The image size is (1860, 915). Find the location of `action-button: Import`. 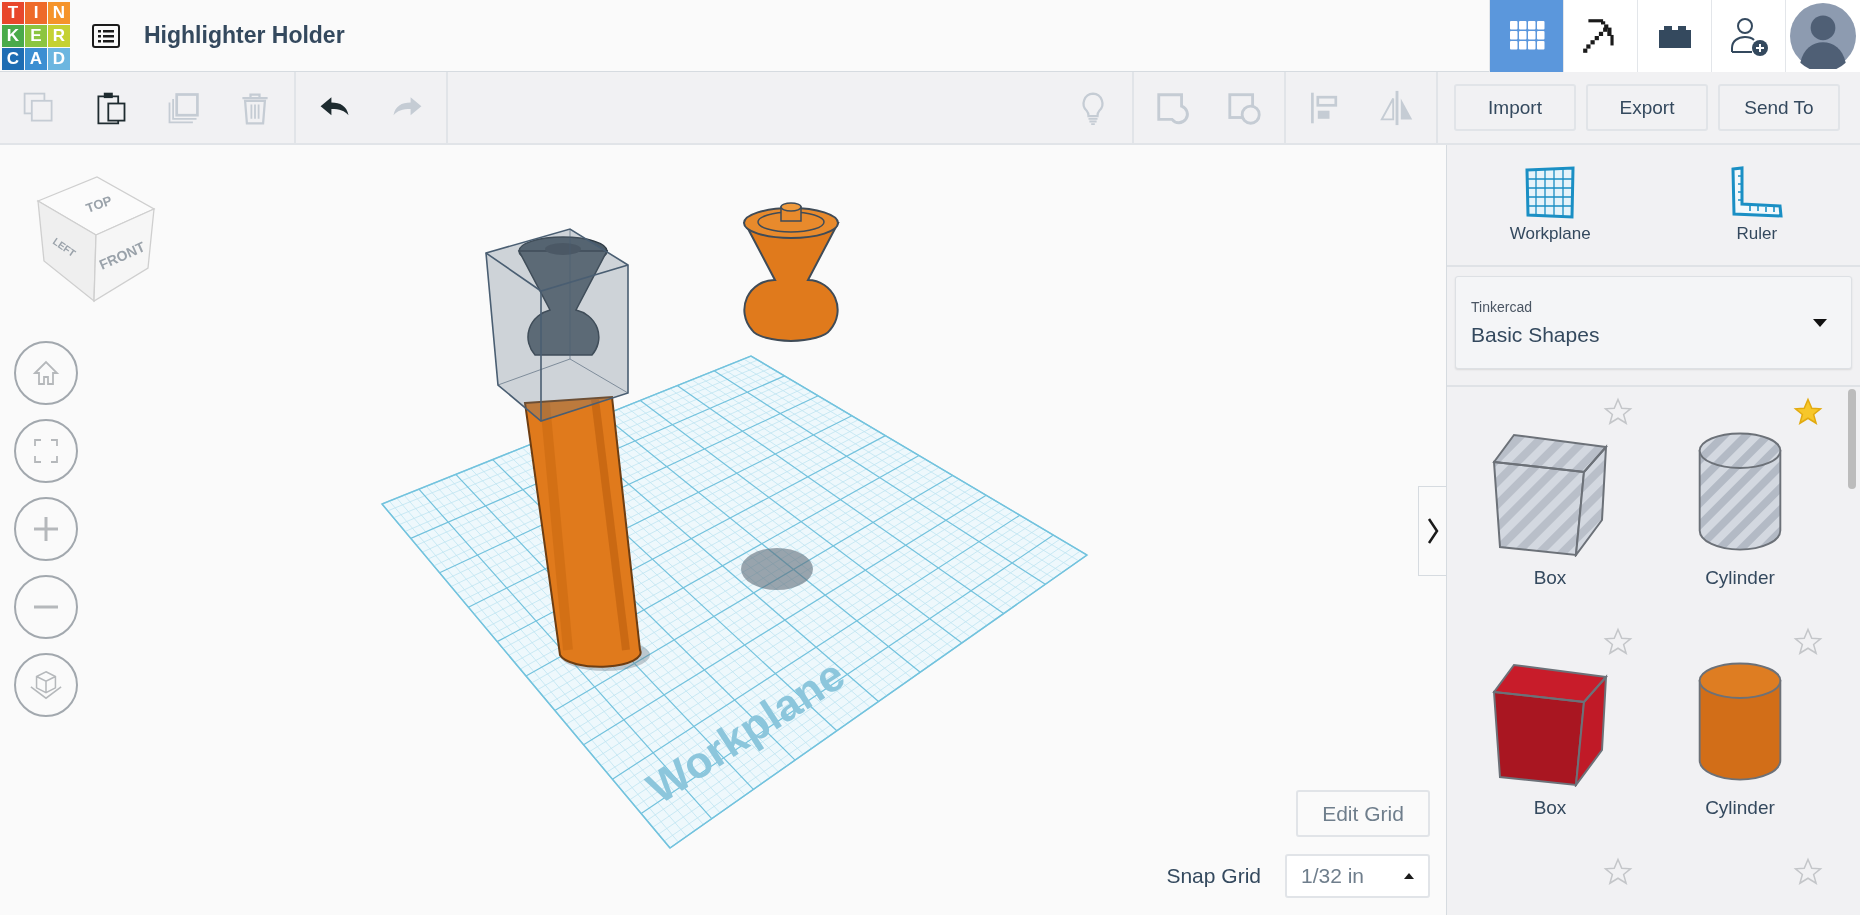

action-button: Import is located at coordinates (1515, 107).